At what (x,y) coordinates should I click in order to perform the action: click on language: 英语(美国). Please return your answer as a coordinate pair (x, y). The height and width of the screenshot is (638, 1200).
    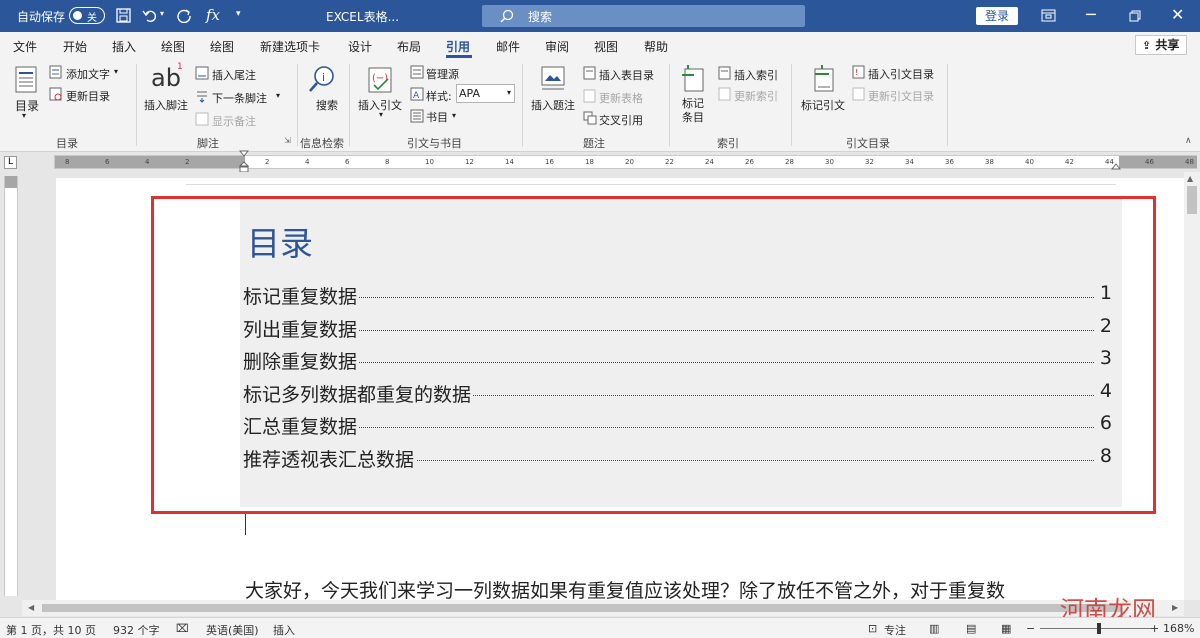
    Looking at the image, I should click on (232, 630).